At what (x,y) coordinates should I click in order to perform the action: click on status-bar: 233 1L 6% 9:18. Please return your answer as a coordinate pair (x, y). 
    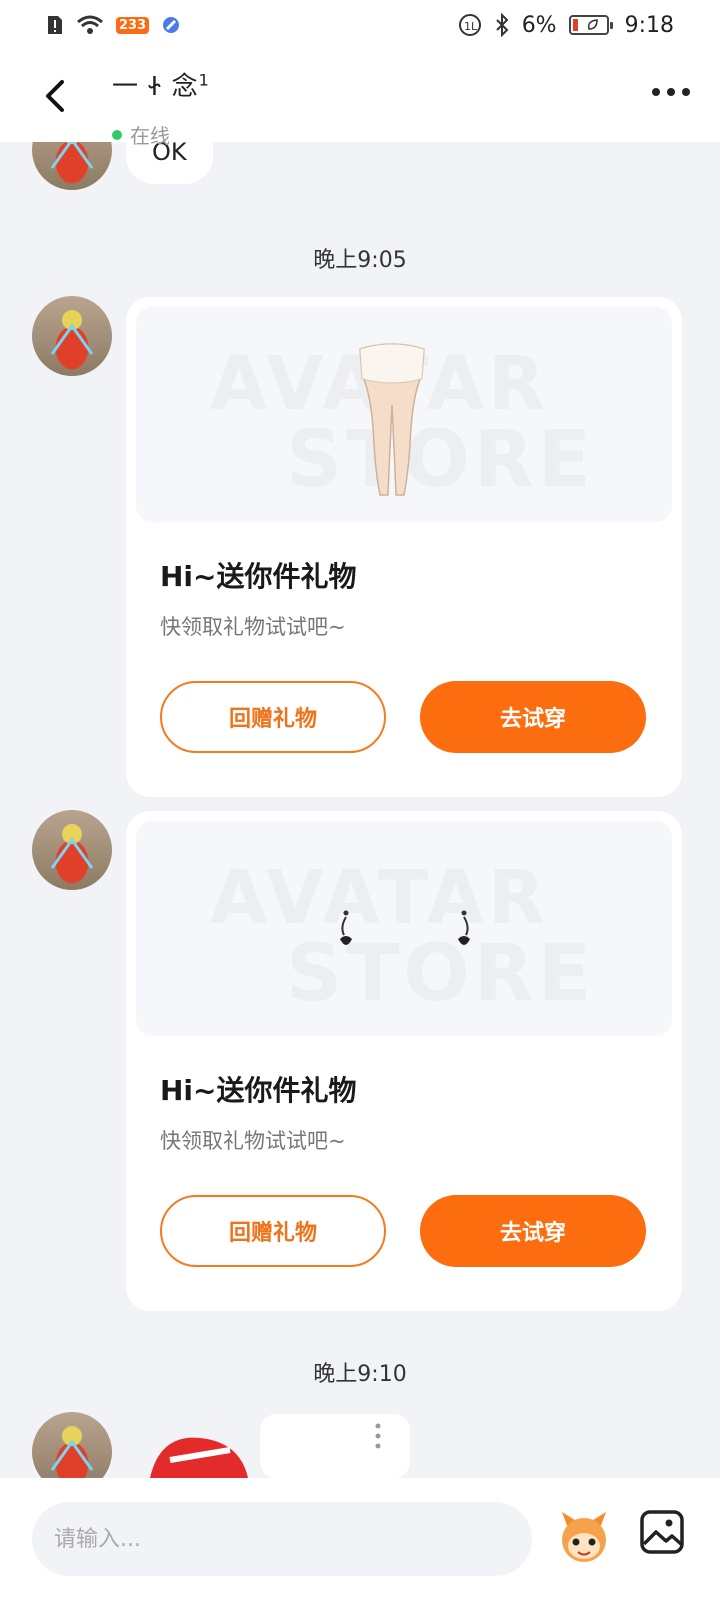
    Looking at the image, I should click on (360, 25).